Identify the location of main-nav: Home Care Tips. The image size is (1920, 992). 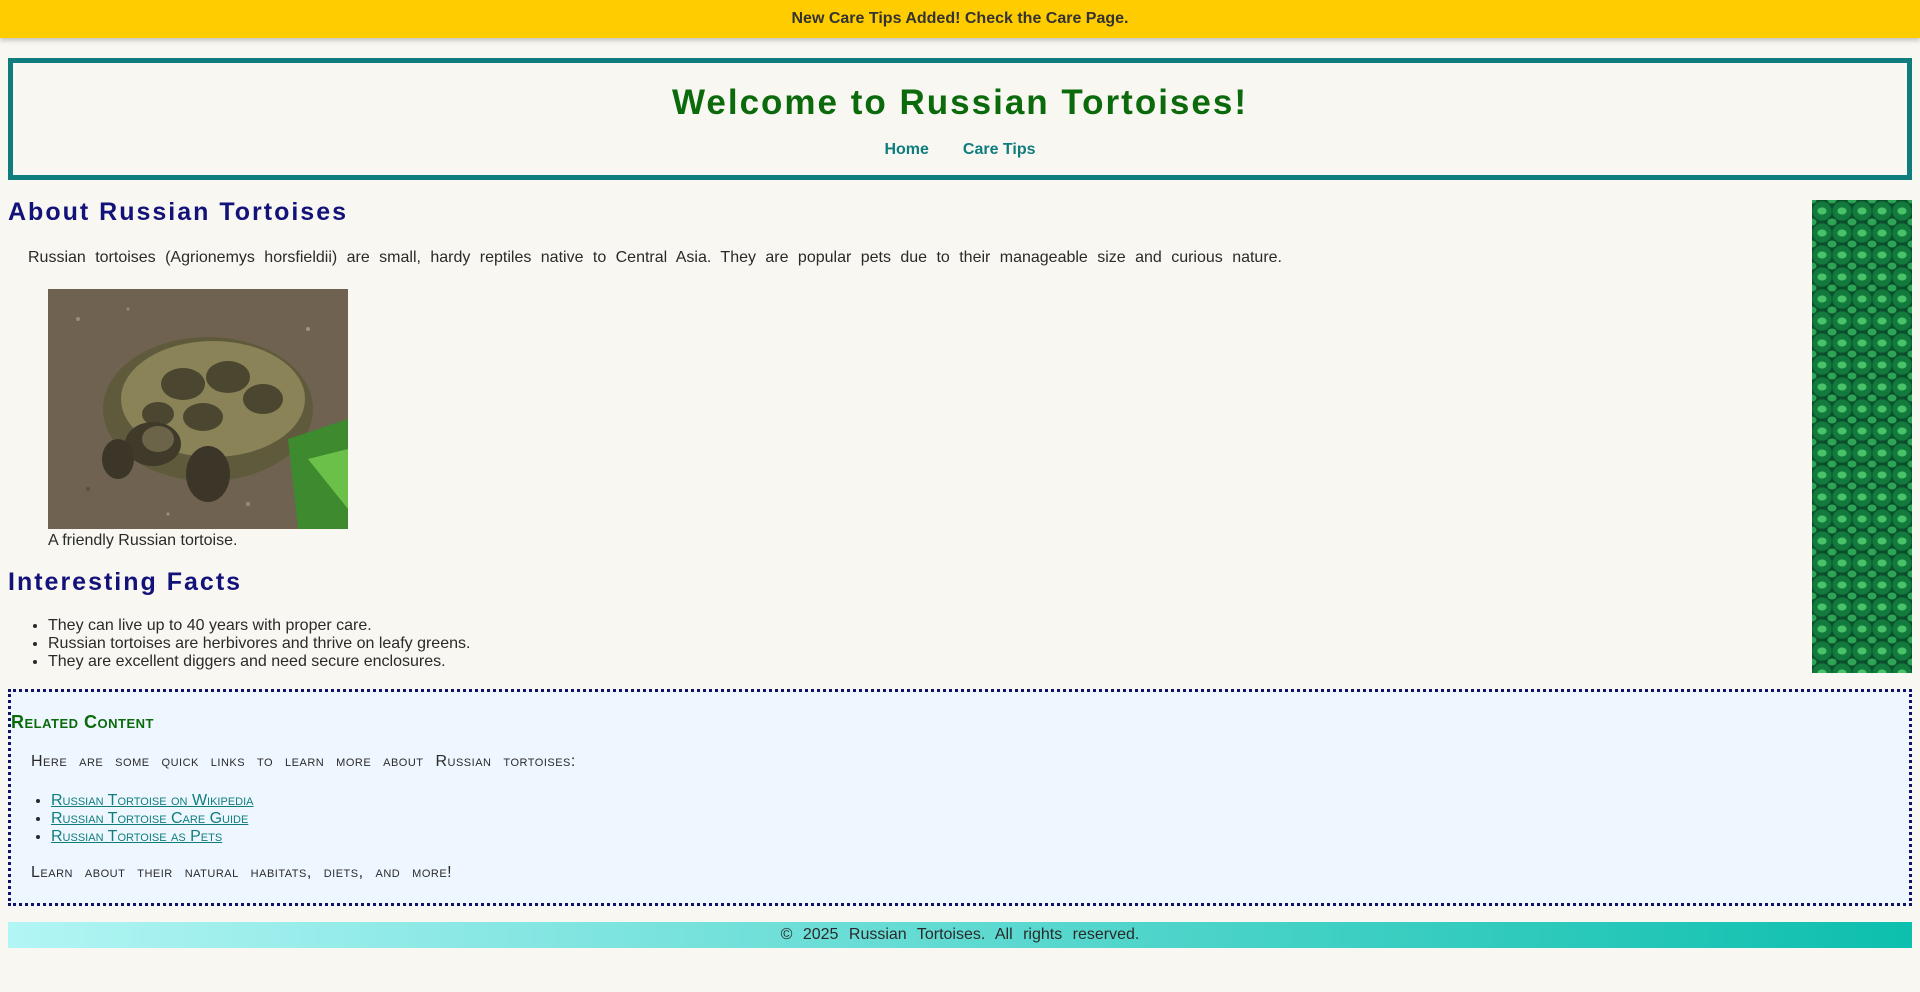
(960, 150).